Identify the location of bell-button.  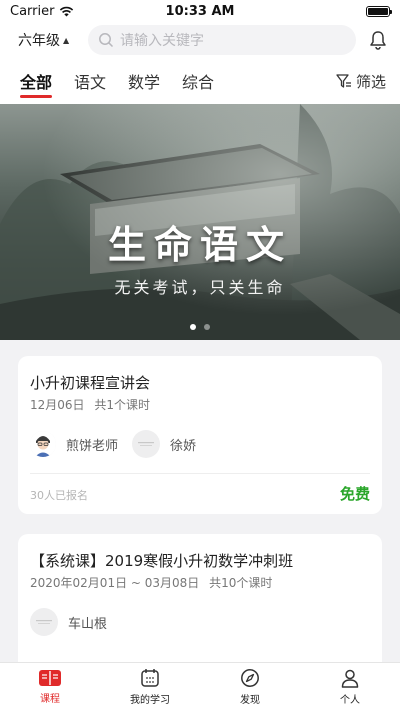
(378, 40).